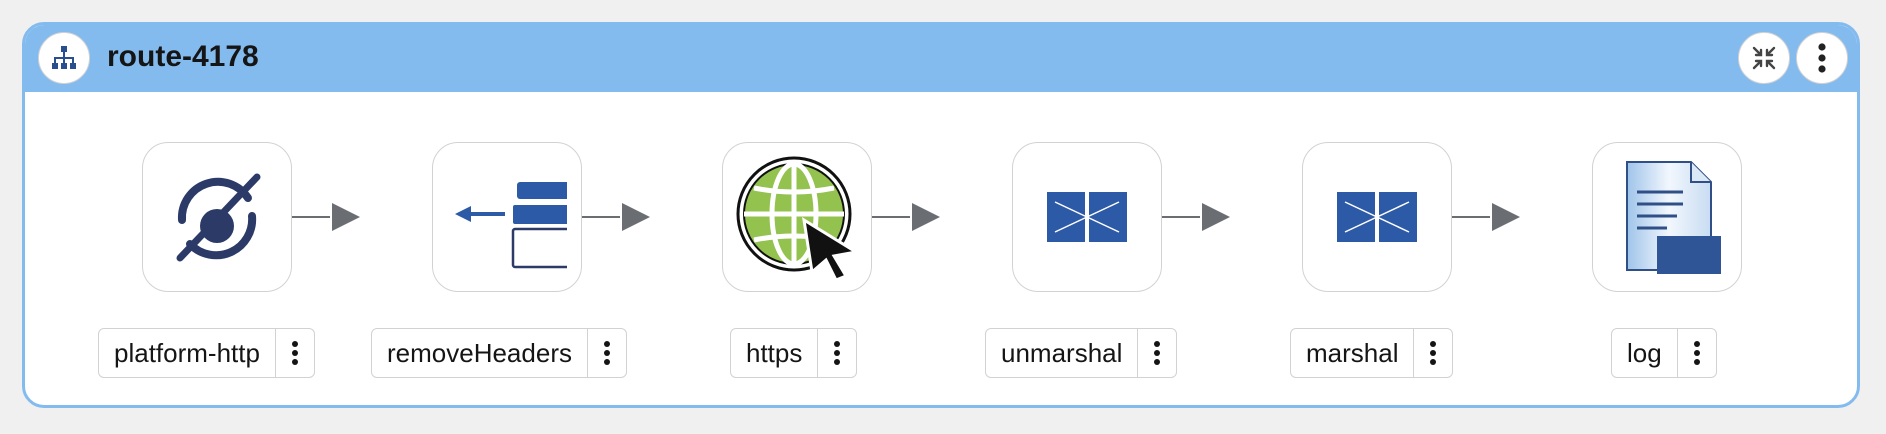 The image size is (1886, 434). I want to click on node-label-log: log, so click(1664, 353).